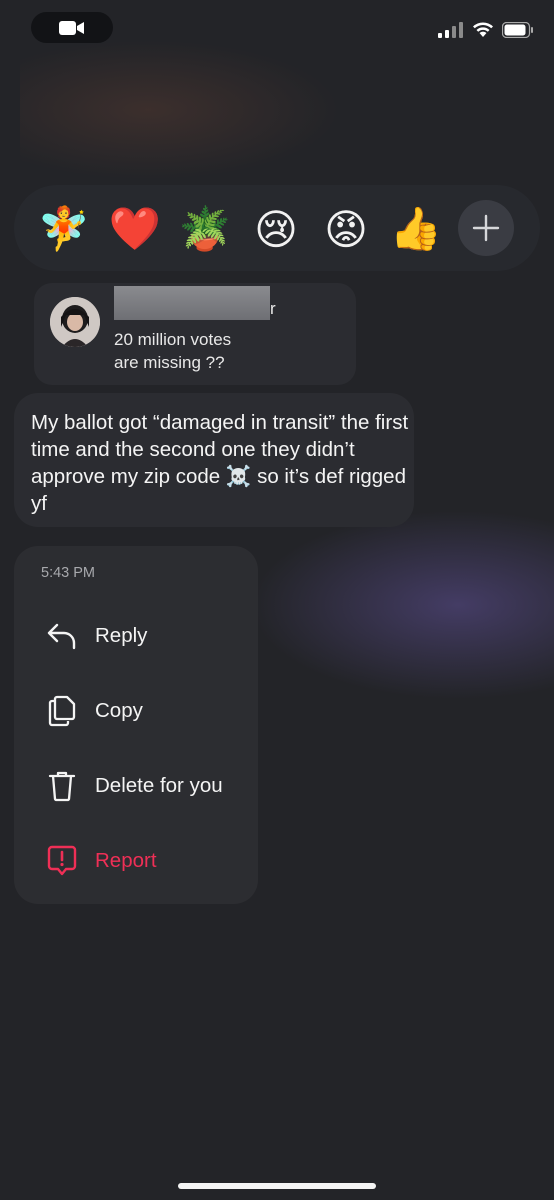  What do you see at coordinates (273, 308) in the screenshot?
I see `sender-name-end: r` at bounding box center [273, 308].